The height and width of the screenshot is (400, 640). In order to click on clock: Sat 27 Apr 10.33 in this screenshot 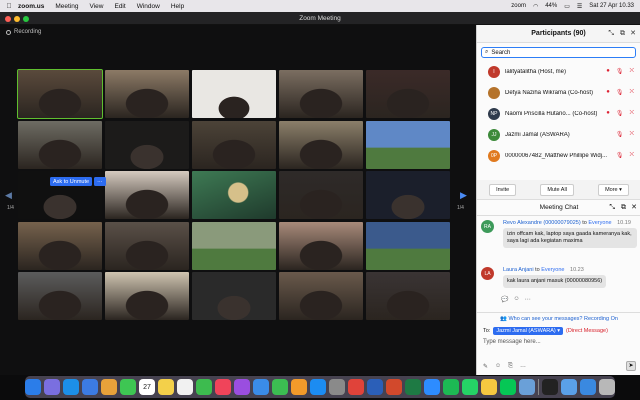, I will do `click(611, 6)`.